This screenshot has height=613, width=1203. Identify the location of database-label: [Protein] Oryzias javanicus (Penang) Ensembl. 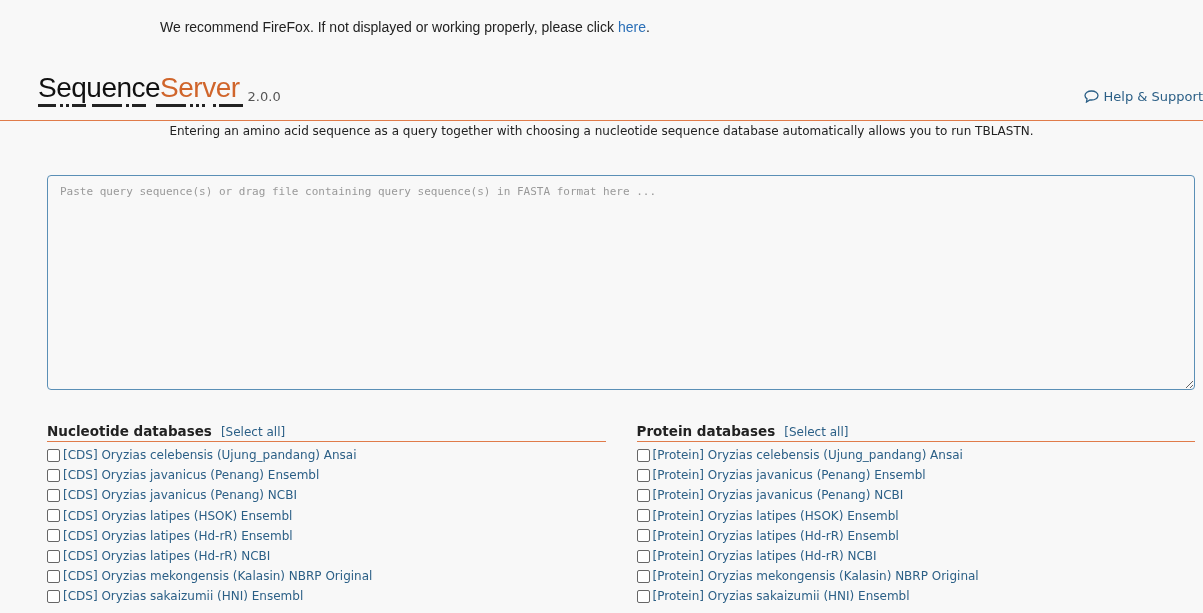
(789, 475).